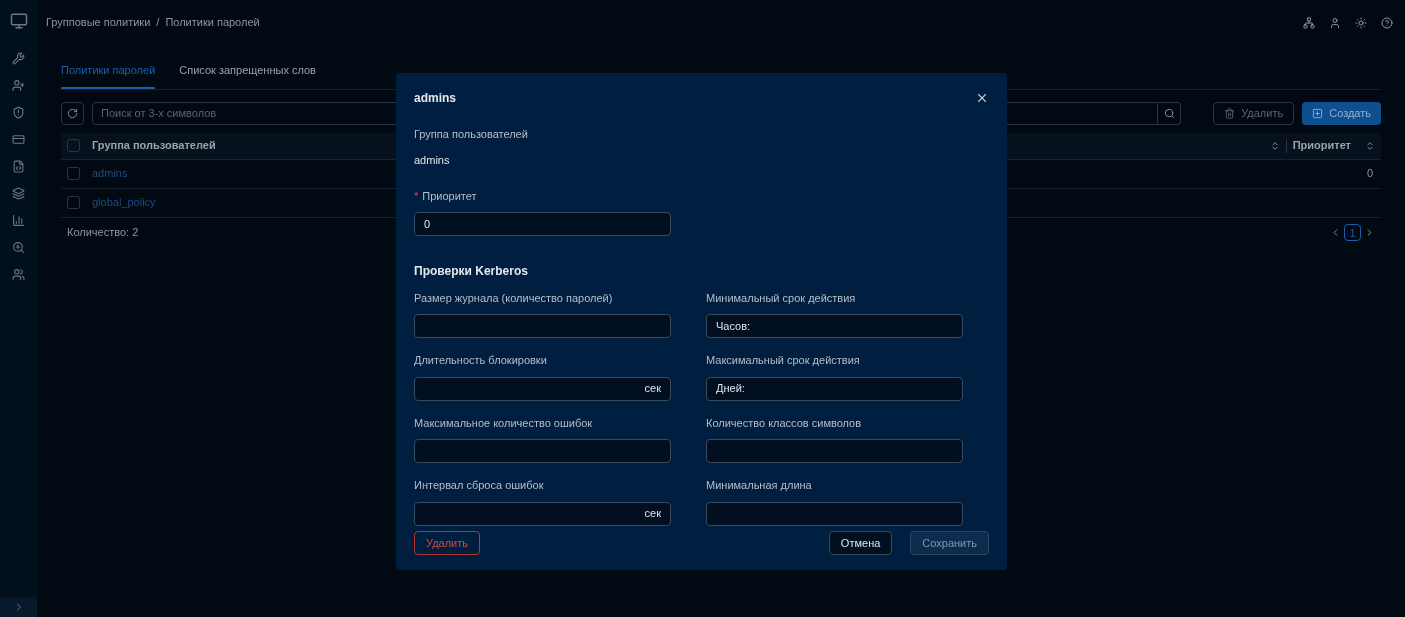 This screenshot has width=1405, height=617. I want to click on field-label: Минимальный срок действия, so click(781, 298).